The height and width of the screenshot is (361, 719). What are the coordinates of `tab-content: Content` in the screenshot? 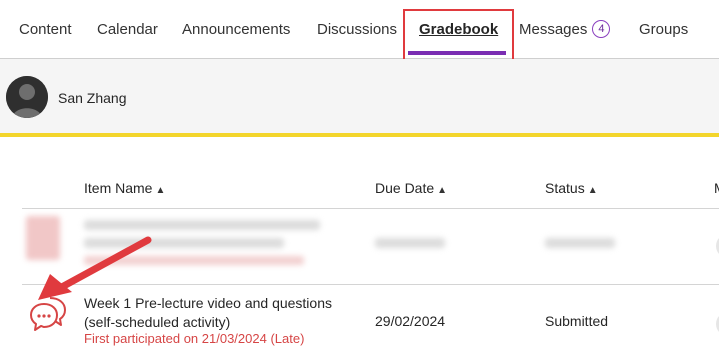 It's located at (45, 29).